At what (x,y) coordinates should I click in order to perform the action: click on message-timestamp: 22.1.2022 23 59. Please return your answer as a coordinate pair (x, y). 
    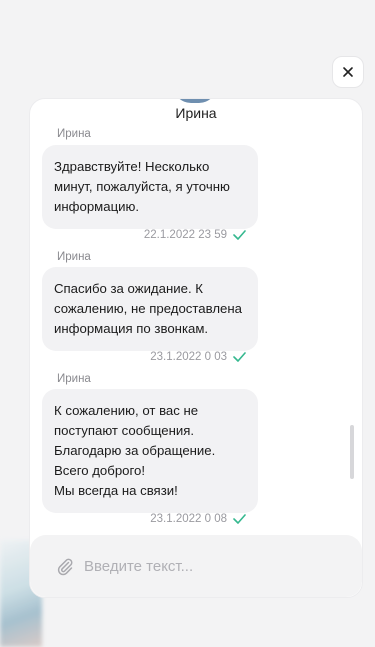
    Looking at the image, I should click on (185, 235).